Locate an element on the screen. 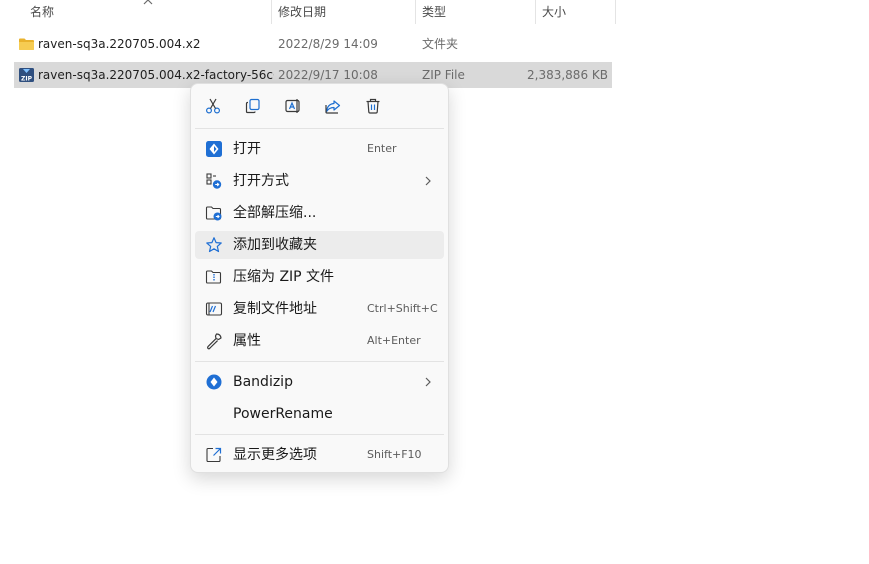  menu-item-properties: 属性 Alt+Enter is located at coordinates (319, 341).